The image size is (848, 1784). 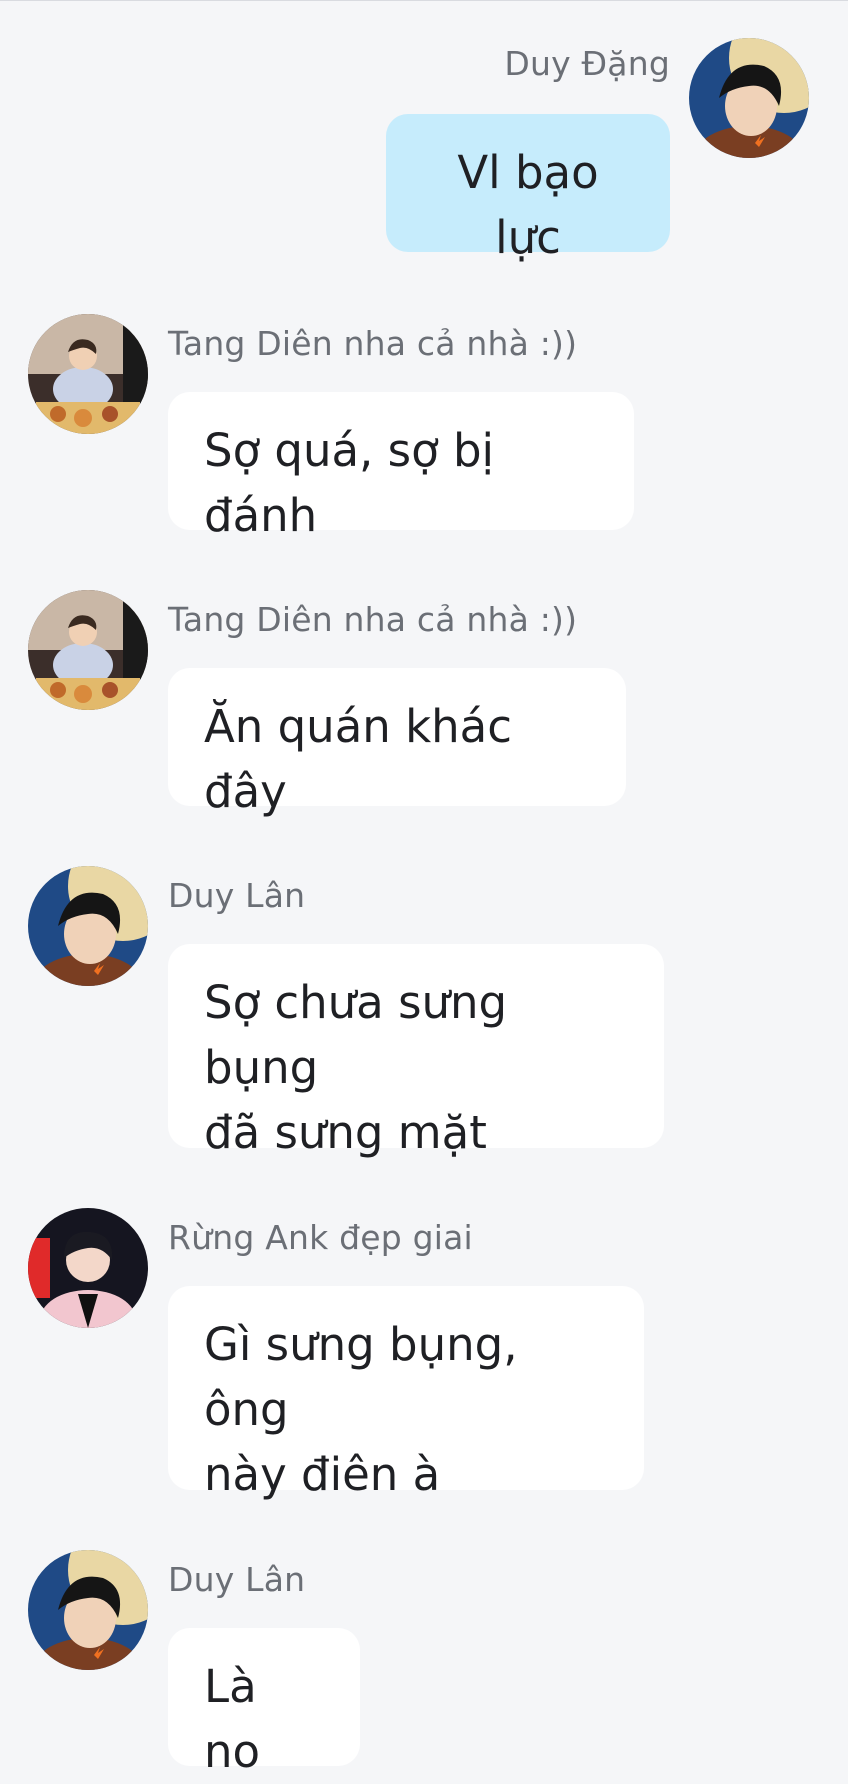 I want to click on message-bubble: Sợ chưa sưng bụng đã sưng mặt, so click(x=416, y=1051).